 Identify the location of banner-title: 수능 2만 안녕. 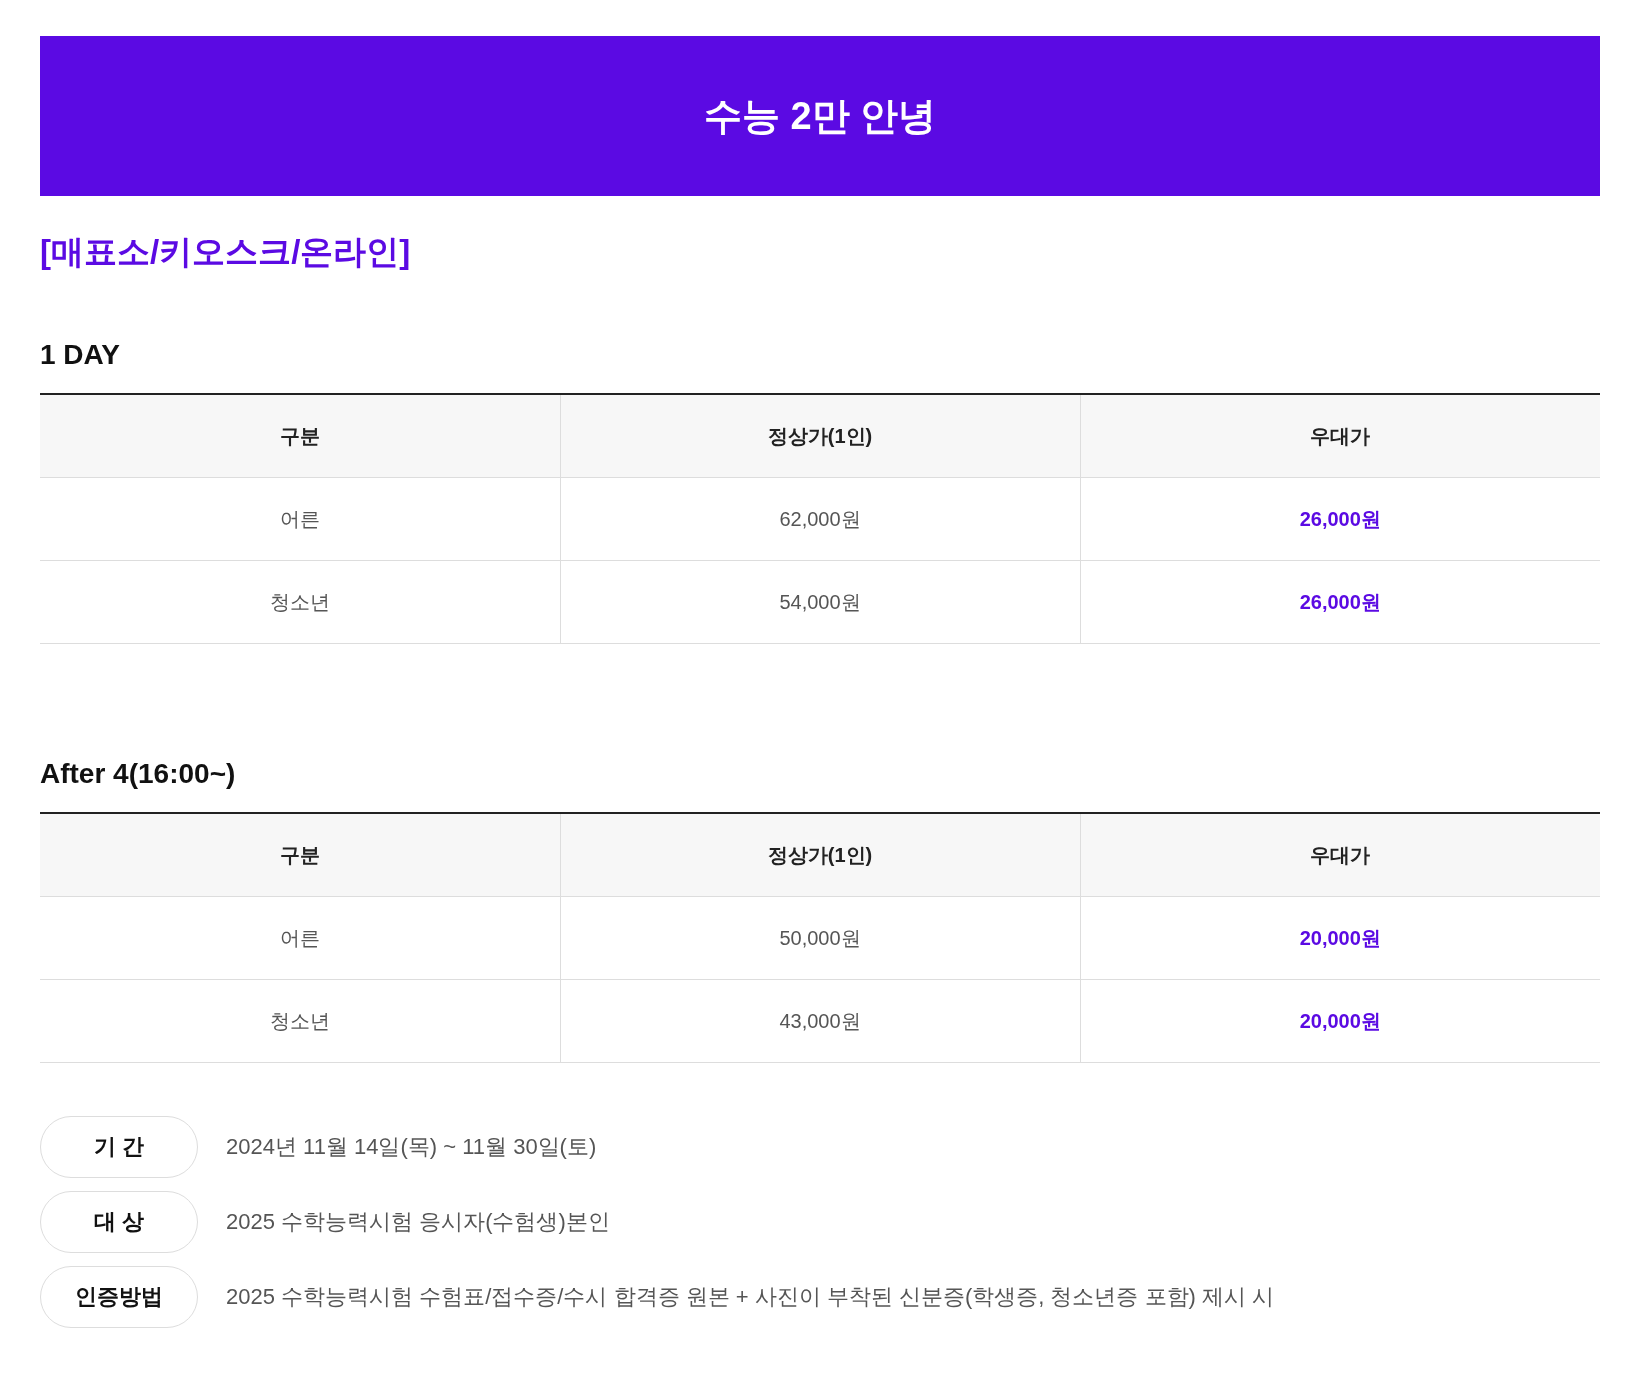
(820, 116).